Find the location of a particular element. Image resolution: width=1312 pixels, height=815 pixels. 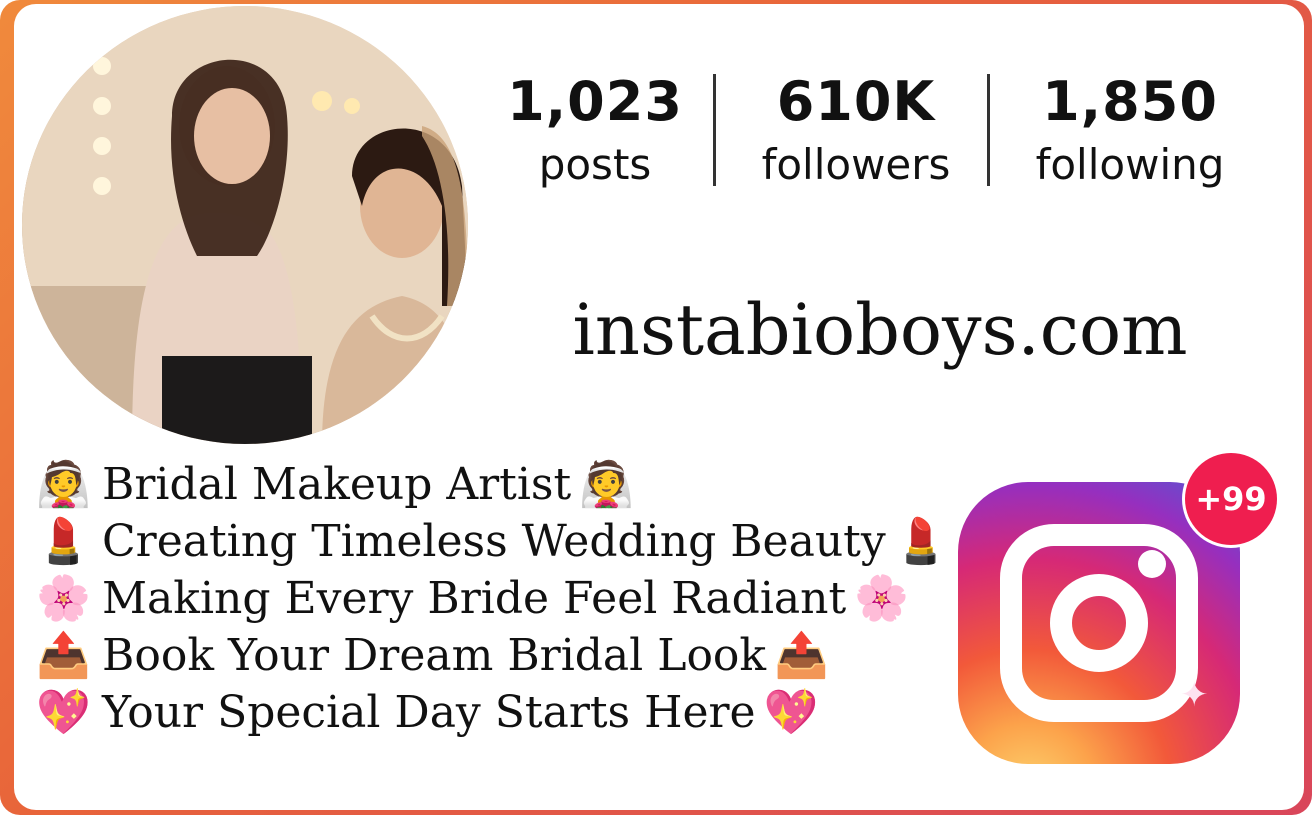

bio-text: Your Special Day Starts Here is located at coordinates (429, 712).